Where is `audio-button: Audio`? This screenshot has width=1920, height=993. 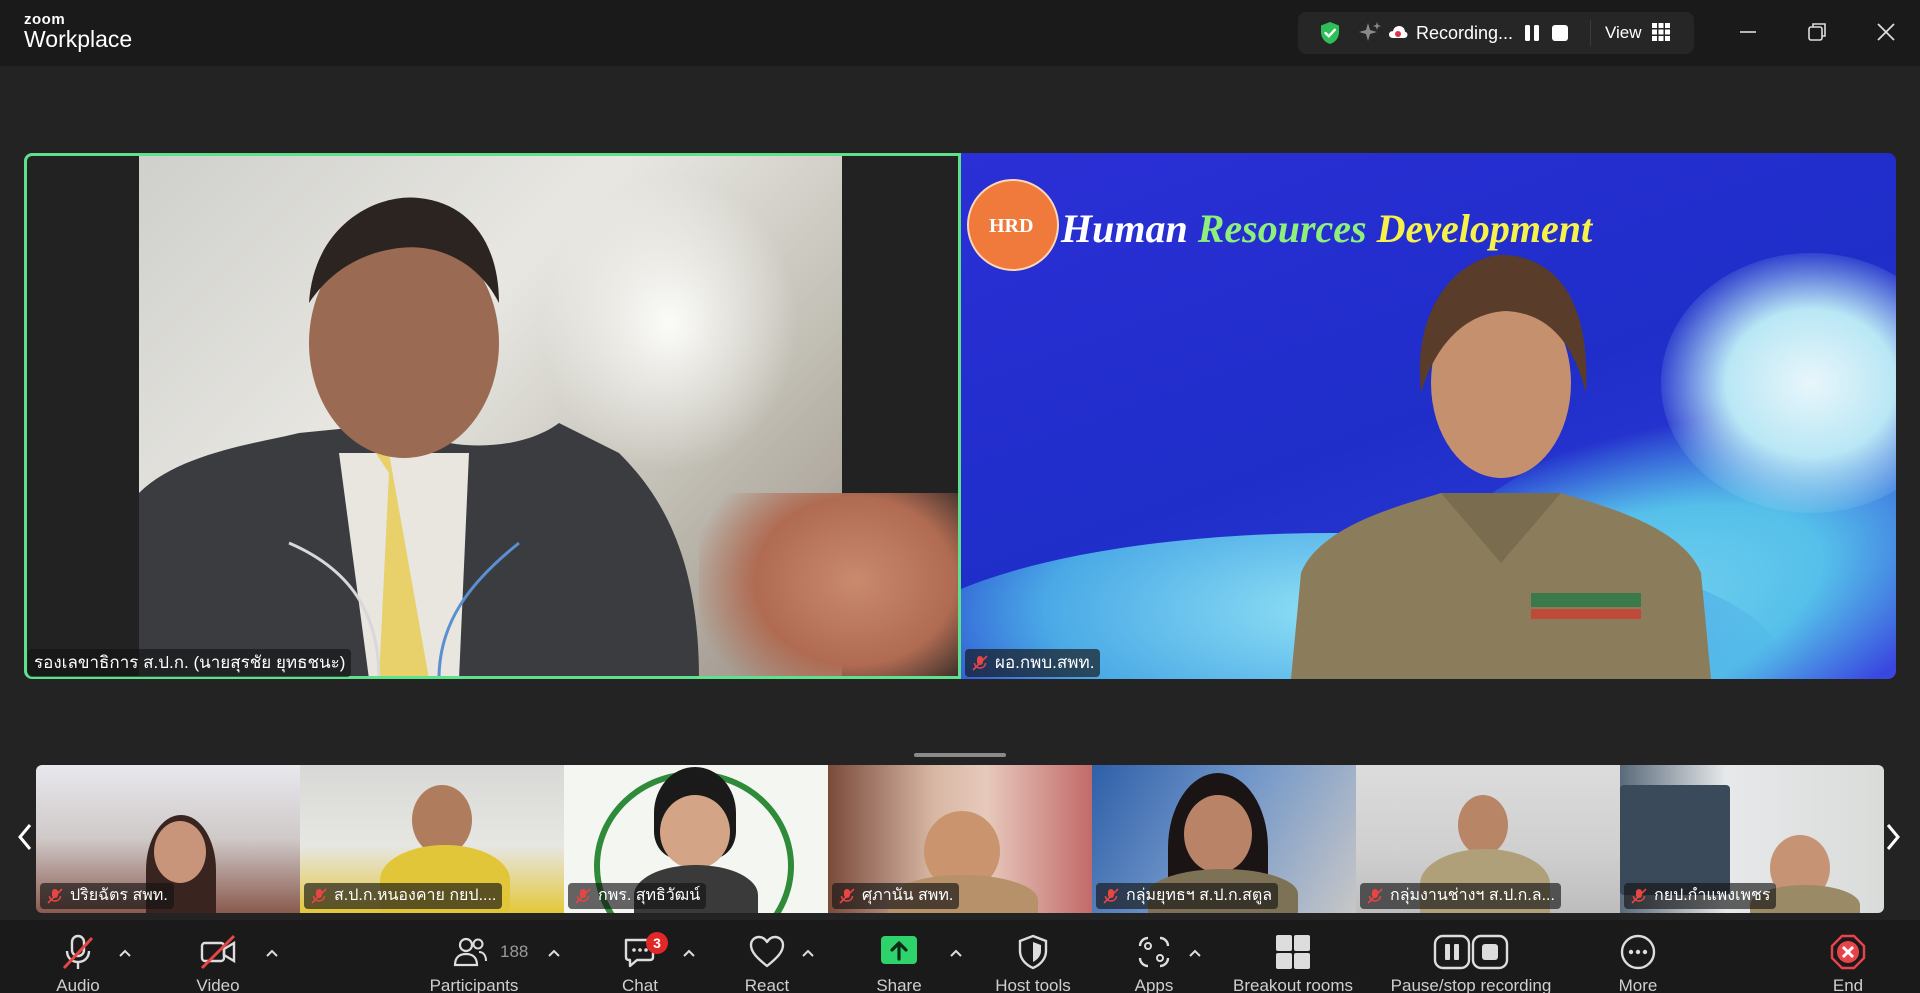
audio-button: Audio is located at coordinates (78, 956).